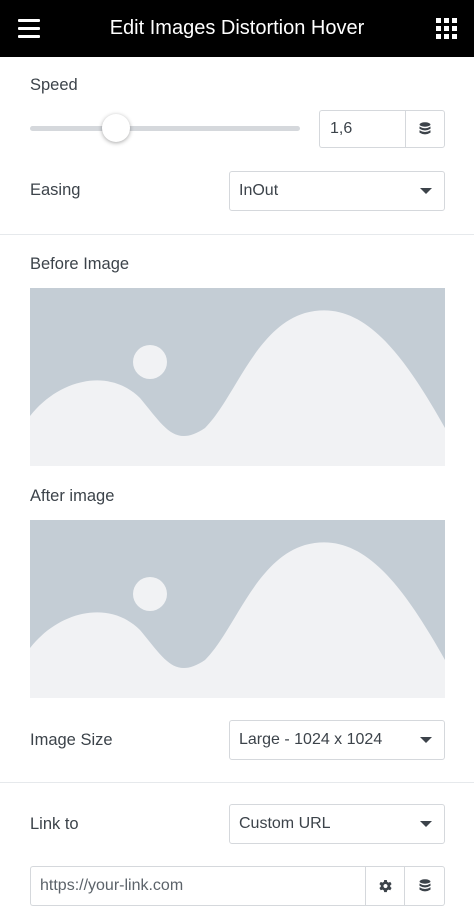 The height and width of the screenshot is (915, 474). What do you see at coordinates (54, 85) in the screenshot?
I see `speed-label: Speed` at bounding box center [54, 85].